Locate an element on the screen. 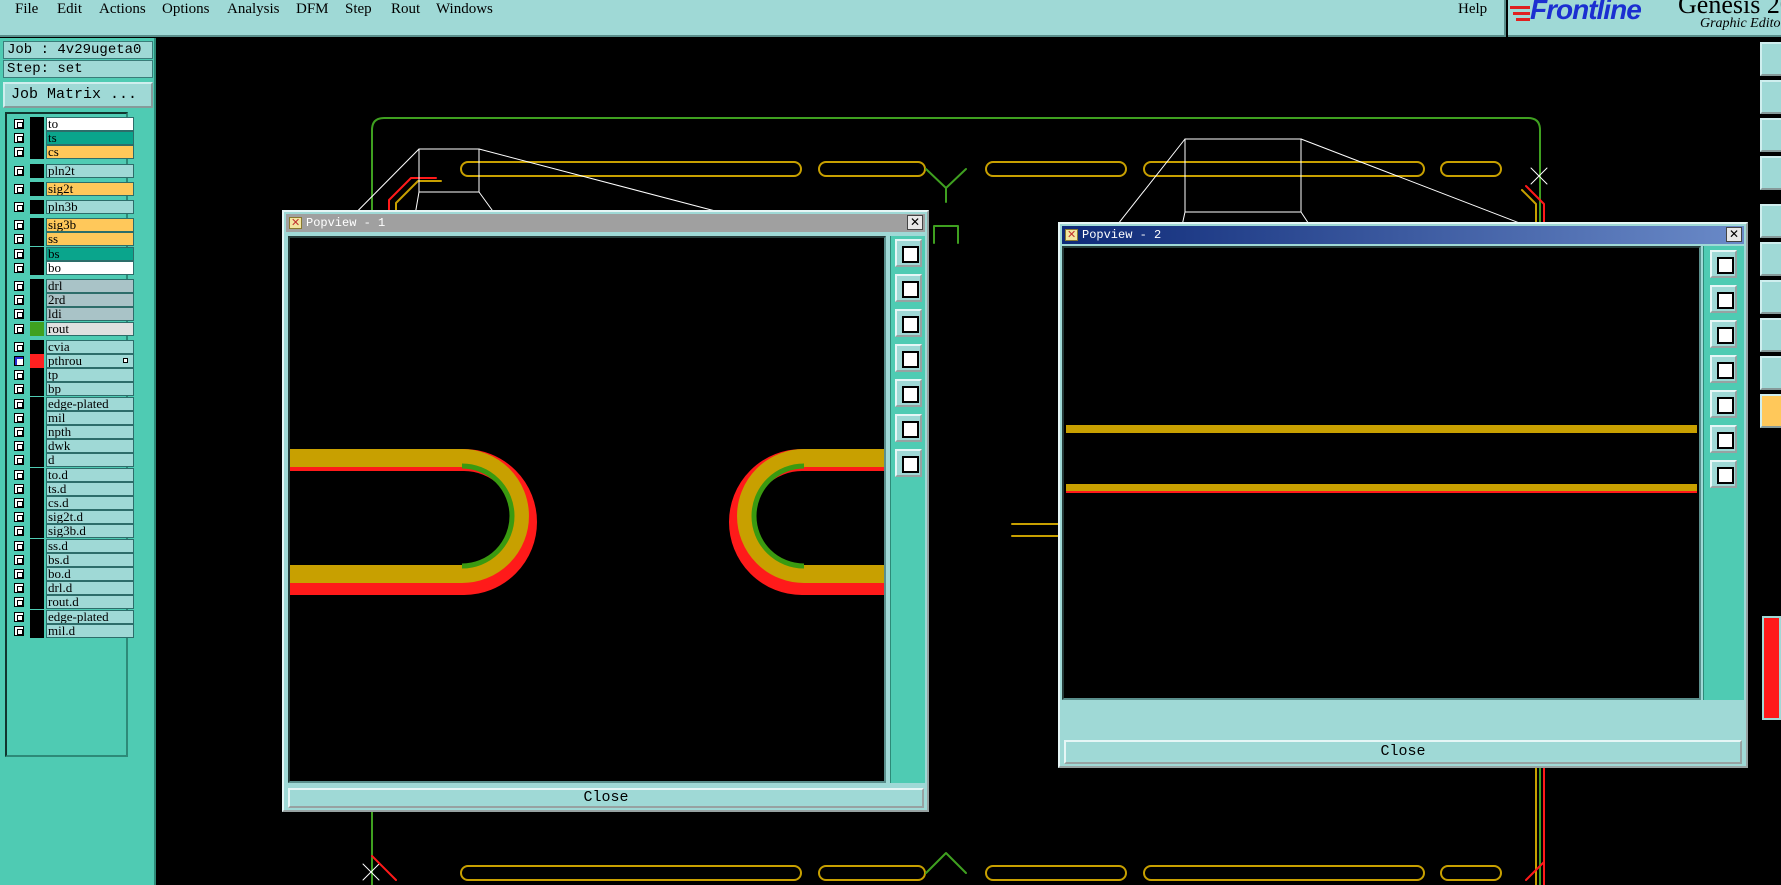 The width and height of the screenshot is (1781, 885). menu-dfm: DFM is located at coordinates (312, 9).